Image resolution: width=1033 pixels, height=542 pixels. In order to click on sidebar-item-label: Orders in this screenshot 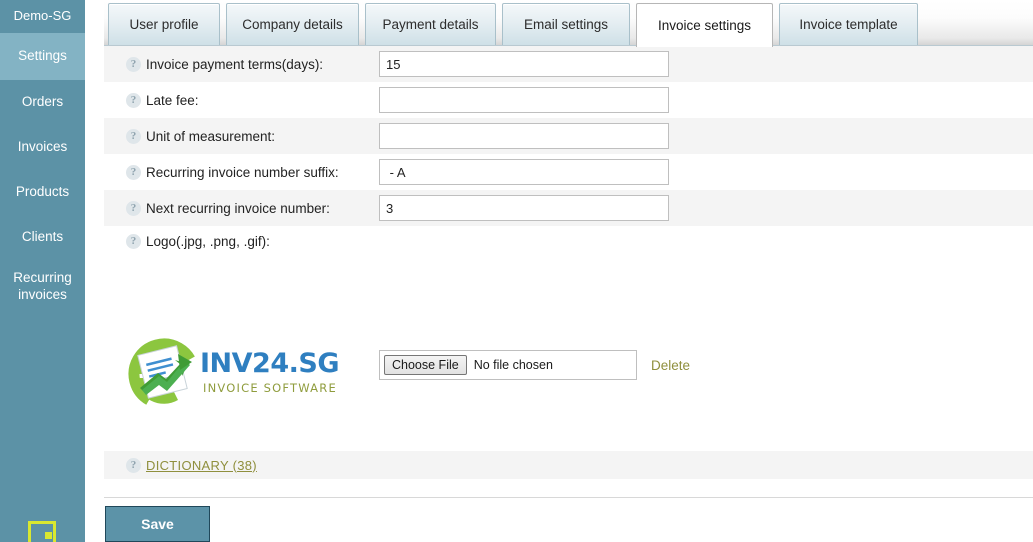, I will do `click(42, 102)`.